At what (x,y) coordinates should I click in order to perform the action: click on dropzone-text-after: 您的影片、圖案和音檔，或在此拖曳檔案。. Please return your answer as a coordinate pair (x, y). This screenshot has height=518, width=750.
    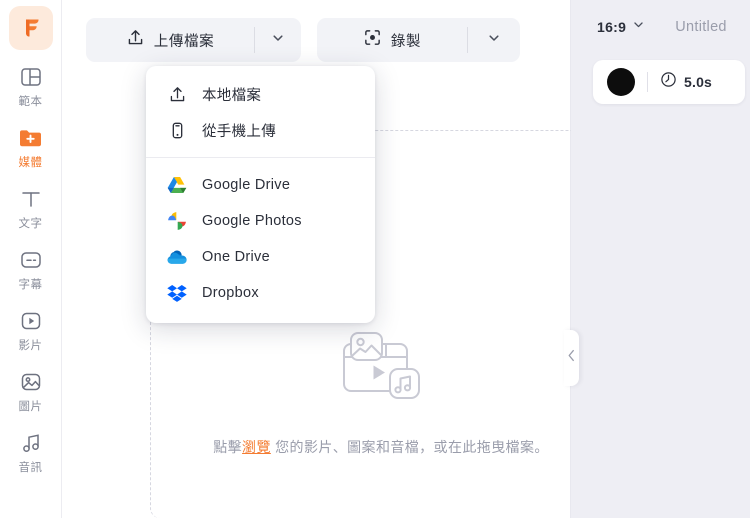
    Looking at the image, I should click on (409, 447).